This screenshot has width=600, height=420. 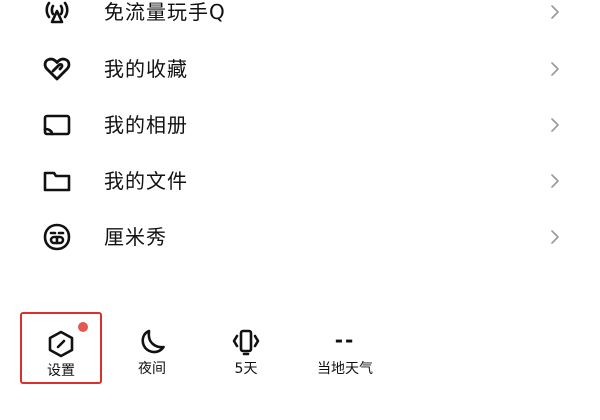 I want to click on menu-item-label: 厘米秀, so click(x=135, y=237).